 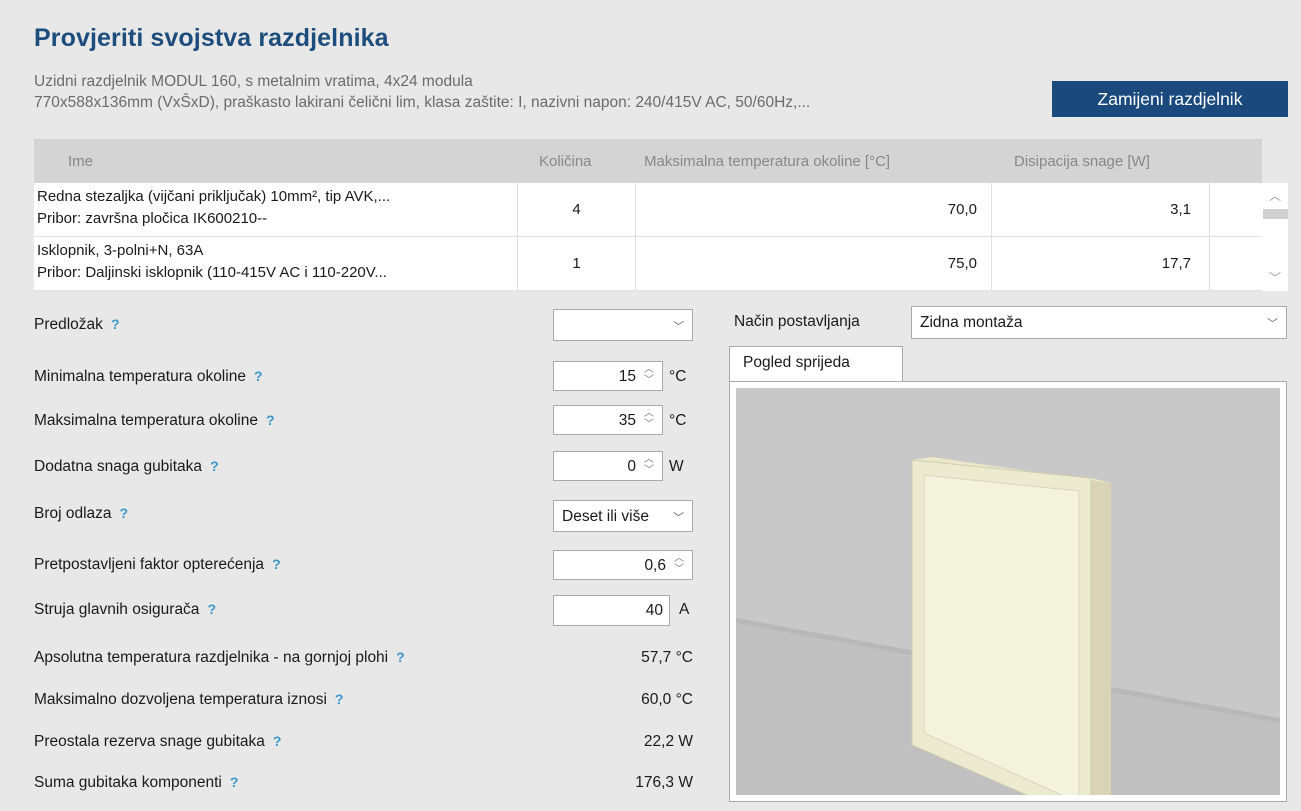 I want to click on extra-loss-stepper: 0 ︿ ﹀, so click(x=608, y=466).